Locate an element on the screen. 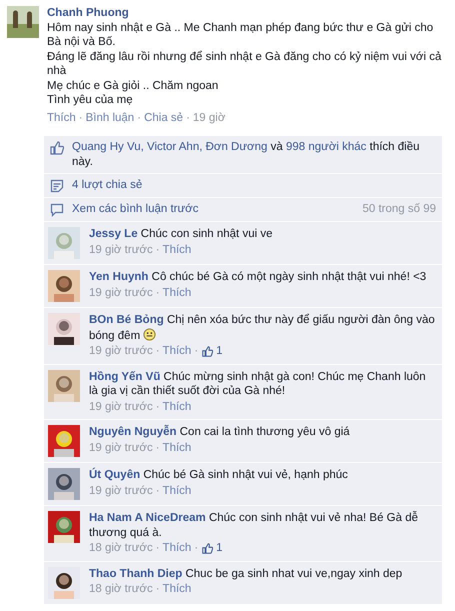 Image resolution: width=455 pixels, height=611 pixels. comment-text: Thao Thanh Diep Chuc be ga sinh nhat vui ve,ngay xinh dep is located at coordinates (246, 573).